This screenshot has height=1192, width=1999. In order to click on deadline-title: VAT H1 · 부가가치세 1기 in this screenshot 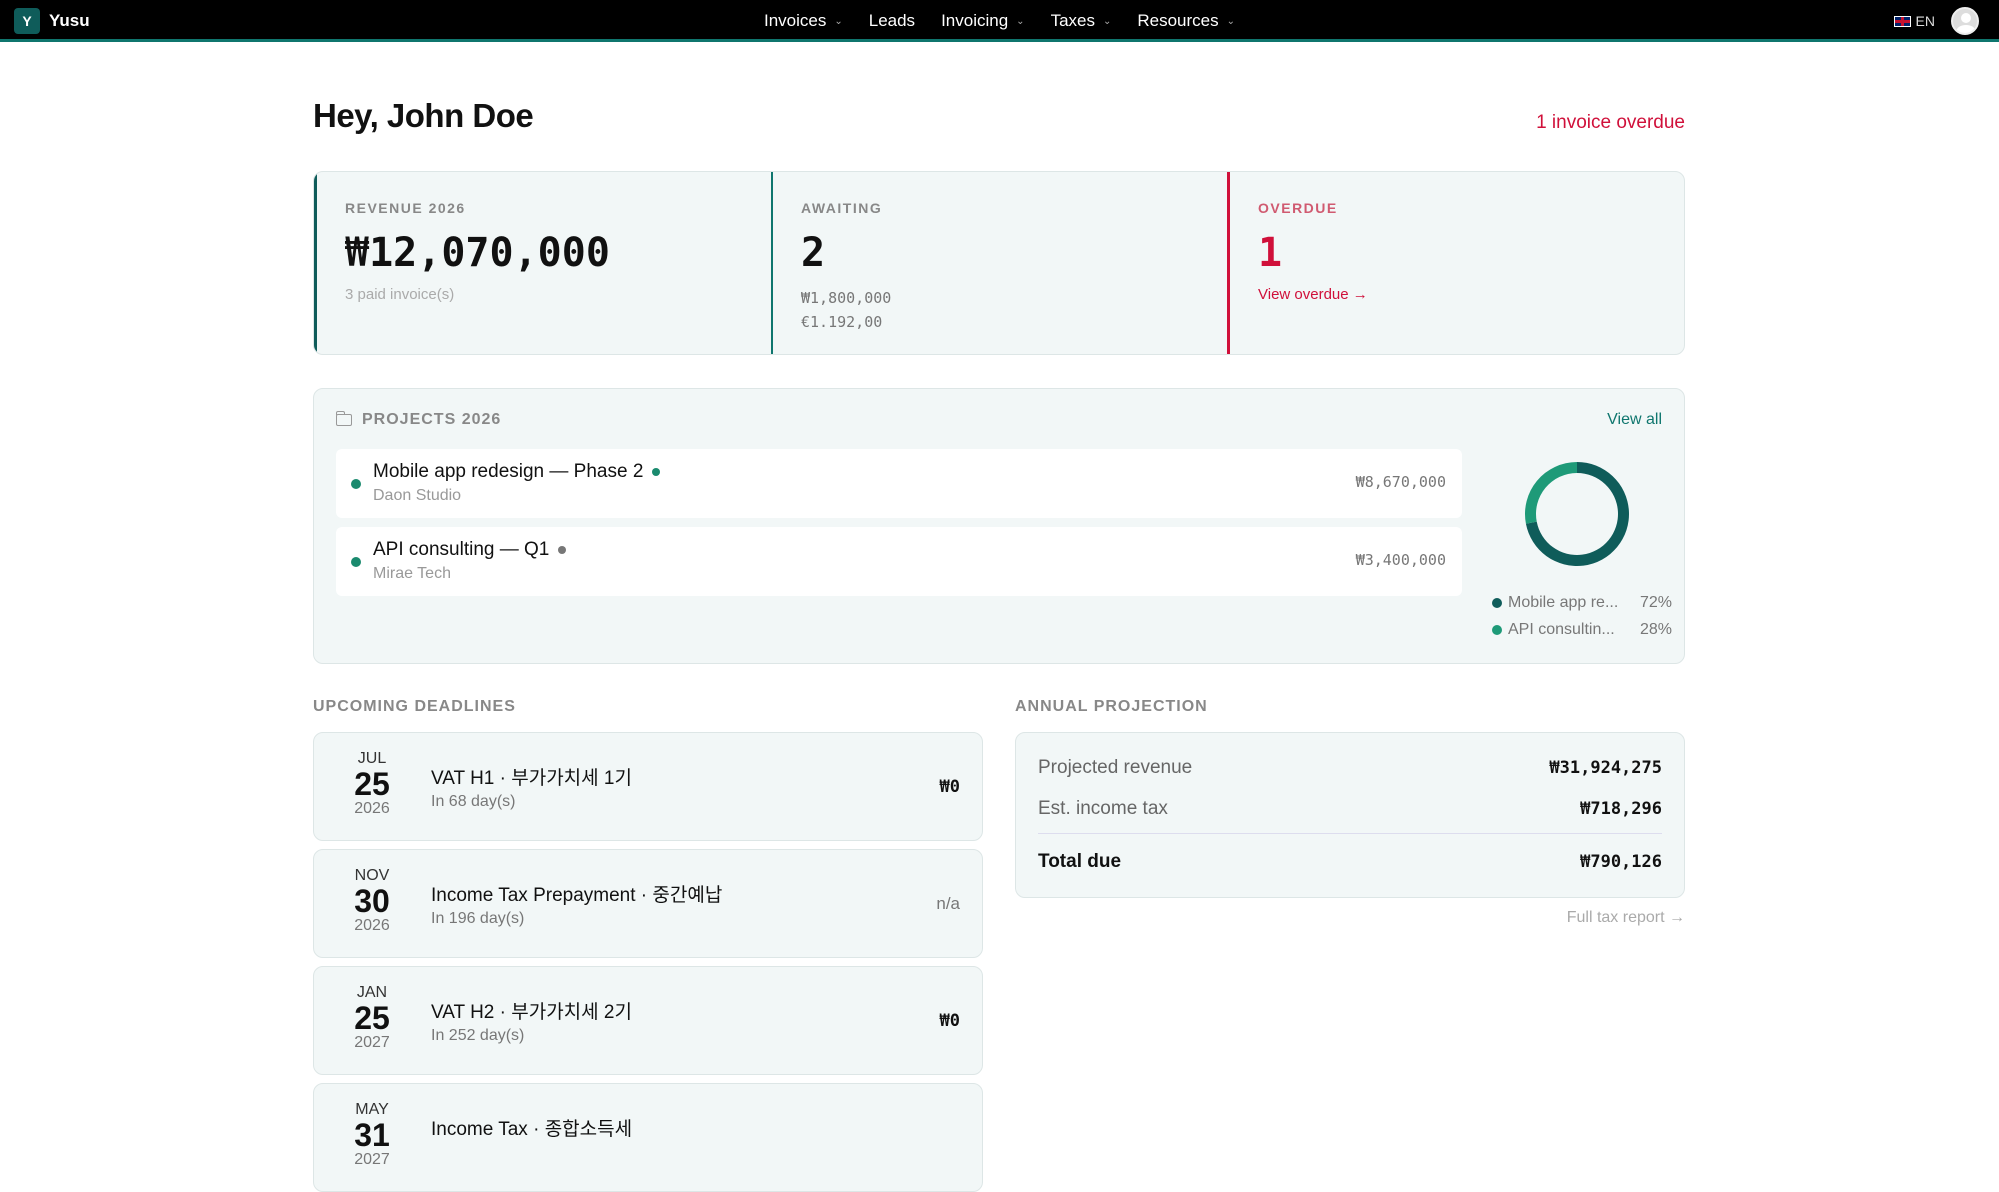, I will do `click(531, 778)`.